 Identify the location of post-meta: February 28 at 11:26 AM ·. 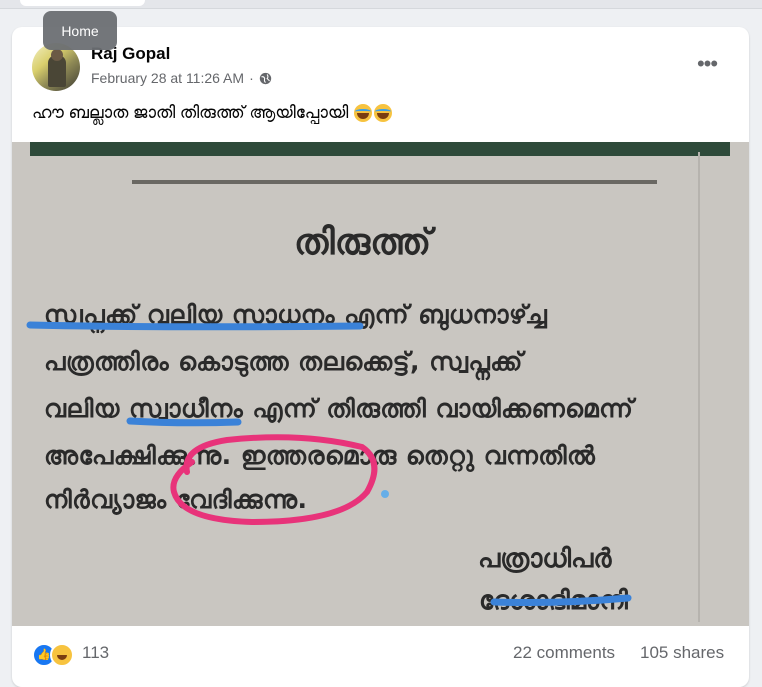
(181, 78).